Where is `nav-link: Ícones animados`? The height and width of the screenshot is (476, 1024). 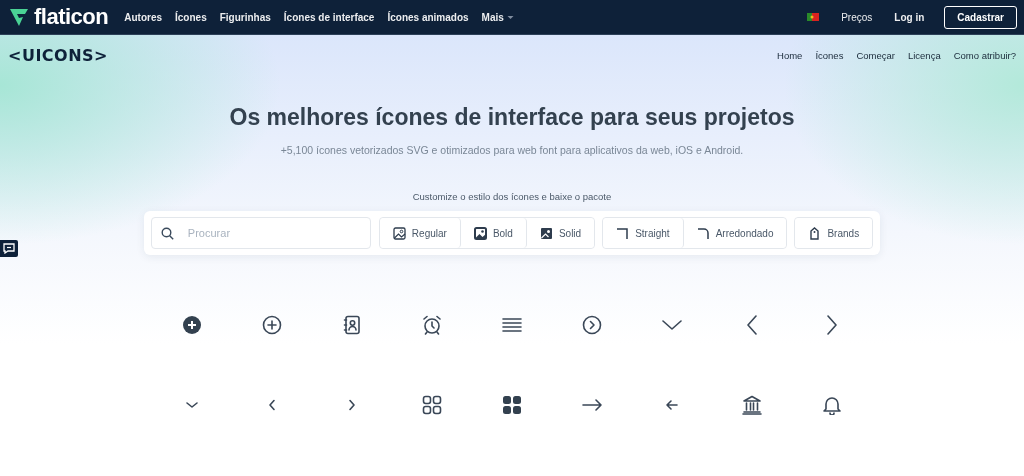 nav-link: Ícones animados is located at coordinates (428, 17).